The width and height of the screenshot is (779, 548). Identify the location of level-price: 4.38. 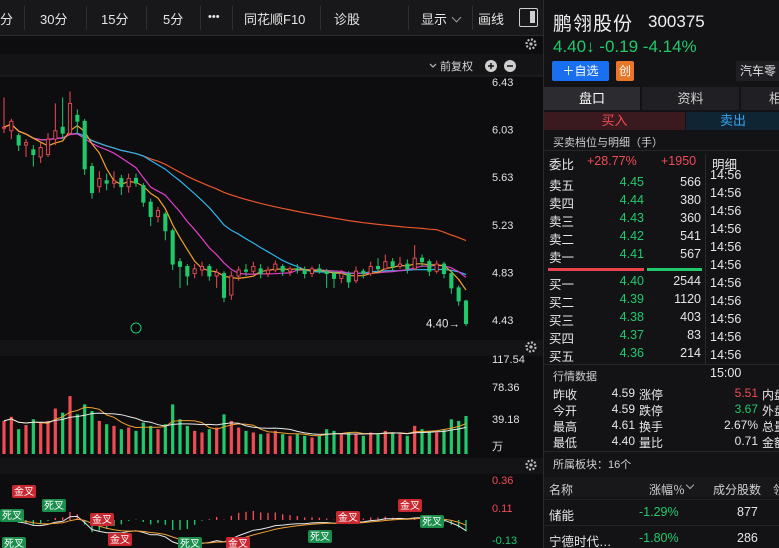
(631, 317).